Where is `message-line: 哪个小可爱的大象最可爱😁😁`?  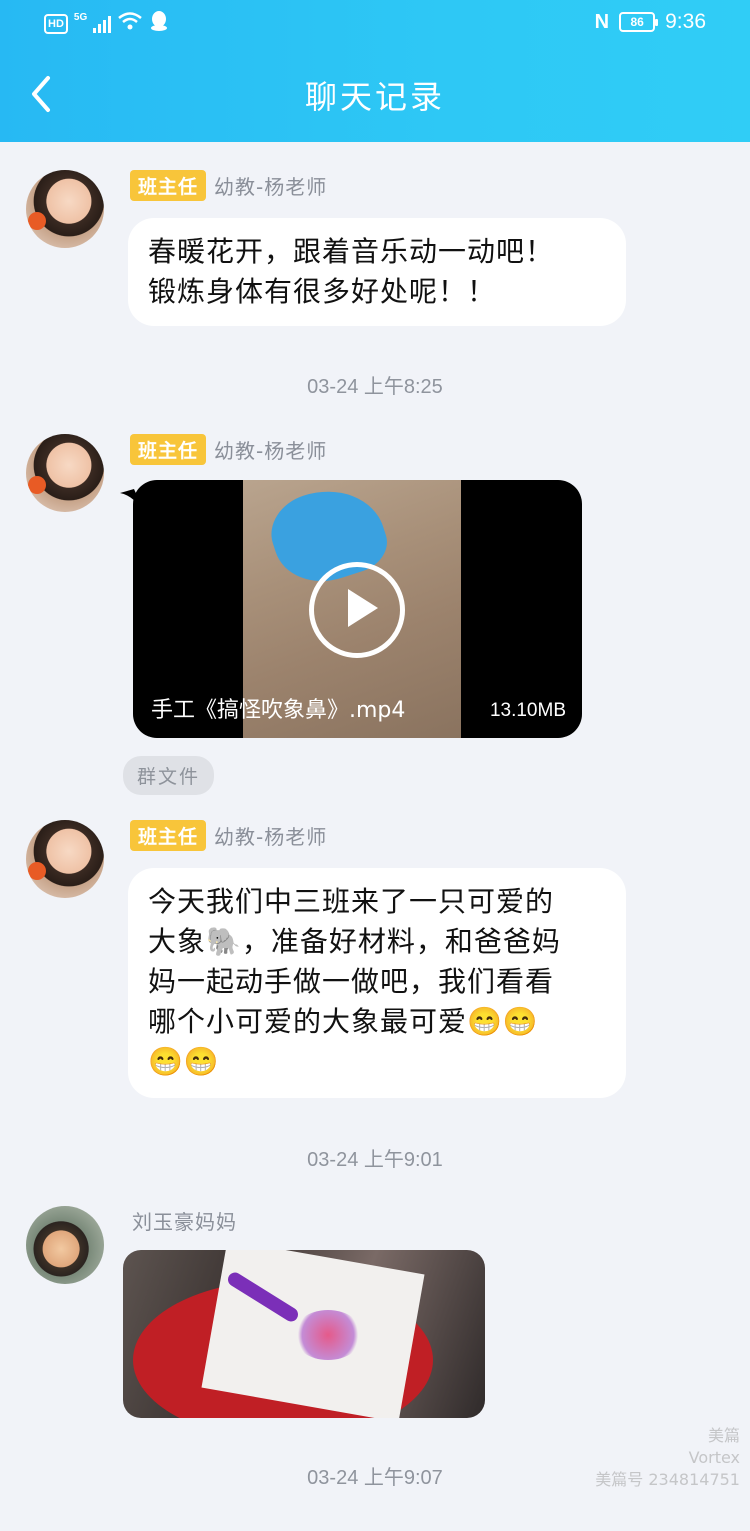 message-line: 哪个小可爱的大象最可爱😁😁 is located at coordinates (343, 1021).